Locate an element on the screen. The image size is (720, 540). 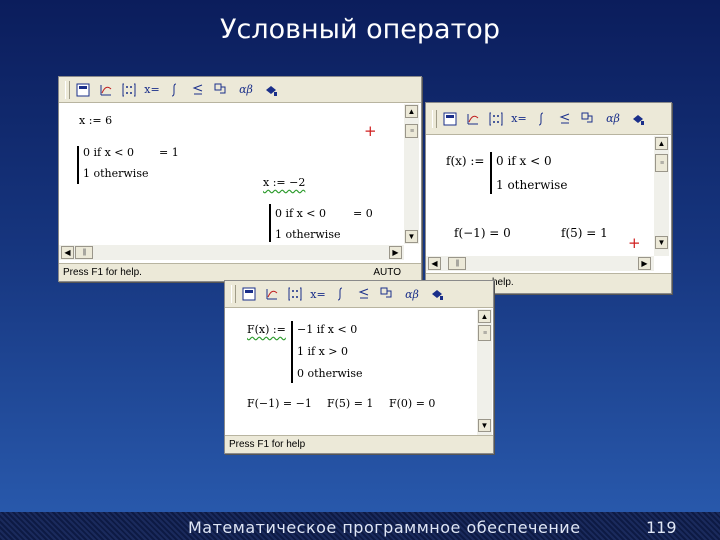
piecewise-result: = 1 is located at coordinates (169, 152).